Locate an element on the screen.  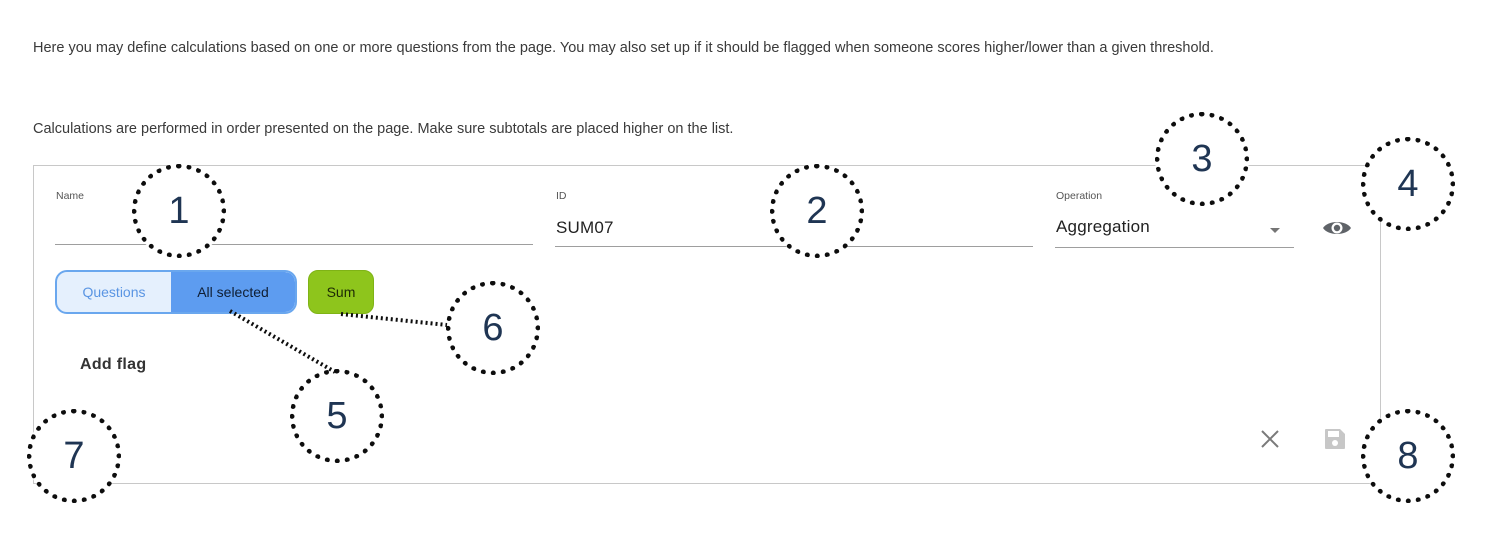
toggle-option-questions: Questions is located at coordinates (114, 292).